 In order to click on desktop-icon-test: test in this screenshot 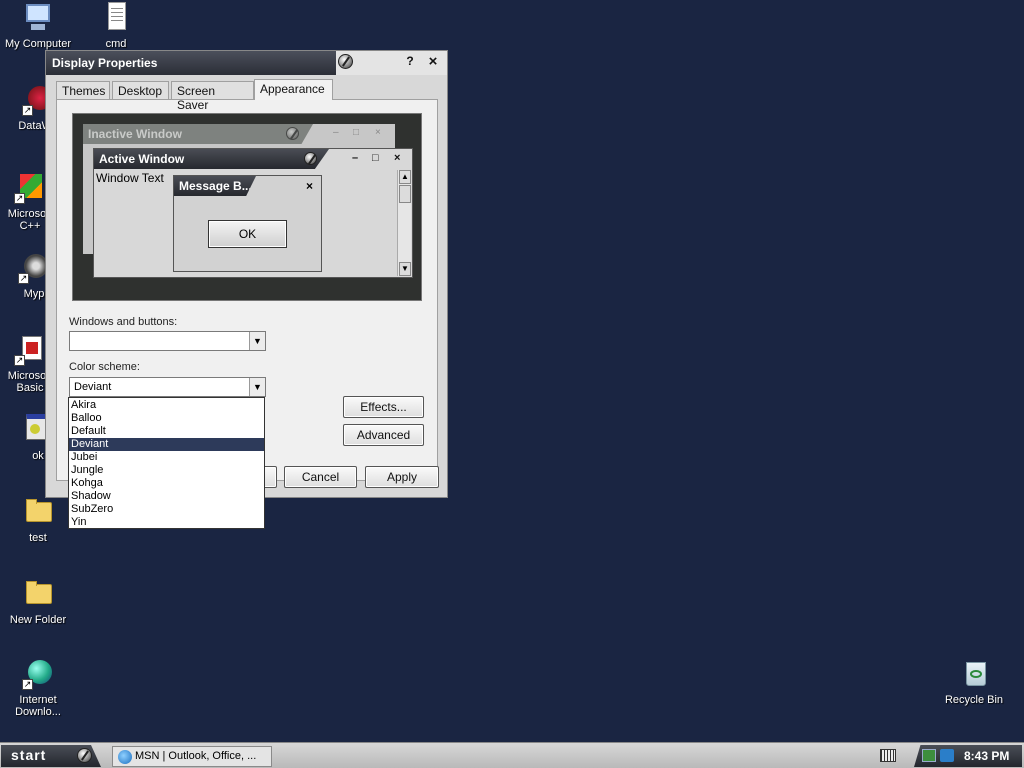, I will do `click(38, 520)`.